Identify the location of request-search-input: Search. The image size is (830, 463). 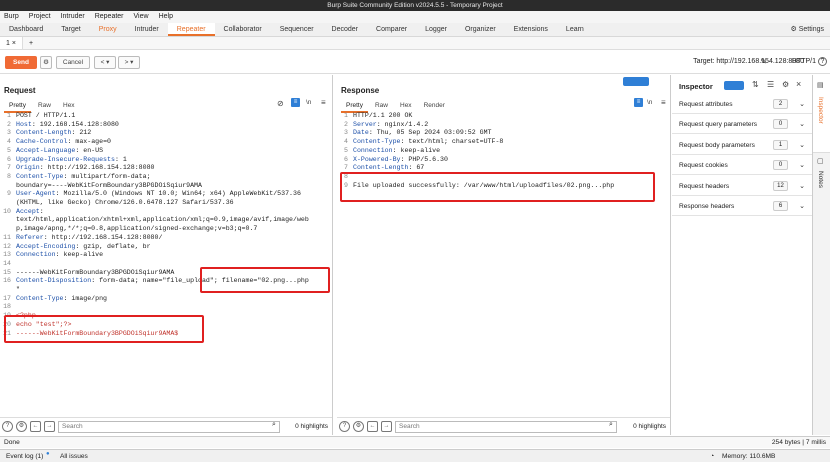
(169, 427).